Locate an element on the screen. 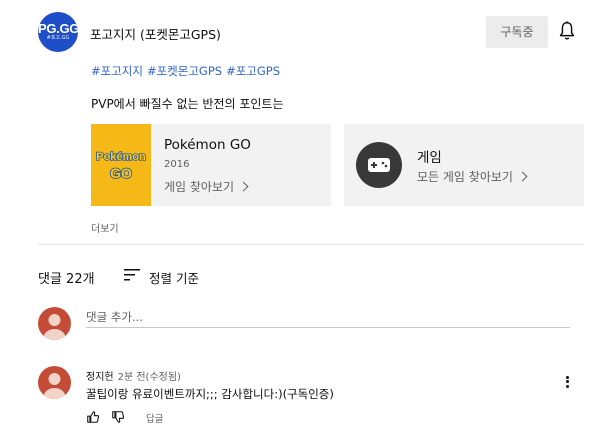 Image resolution: width=600 pixels, height=432 pixels. comment-author-avatar is located at coordinates (54, 382).